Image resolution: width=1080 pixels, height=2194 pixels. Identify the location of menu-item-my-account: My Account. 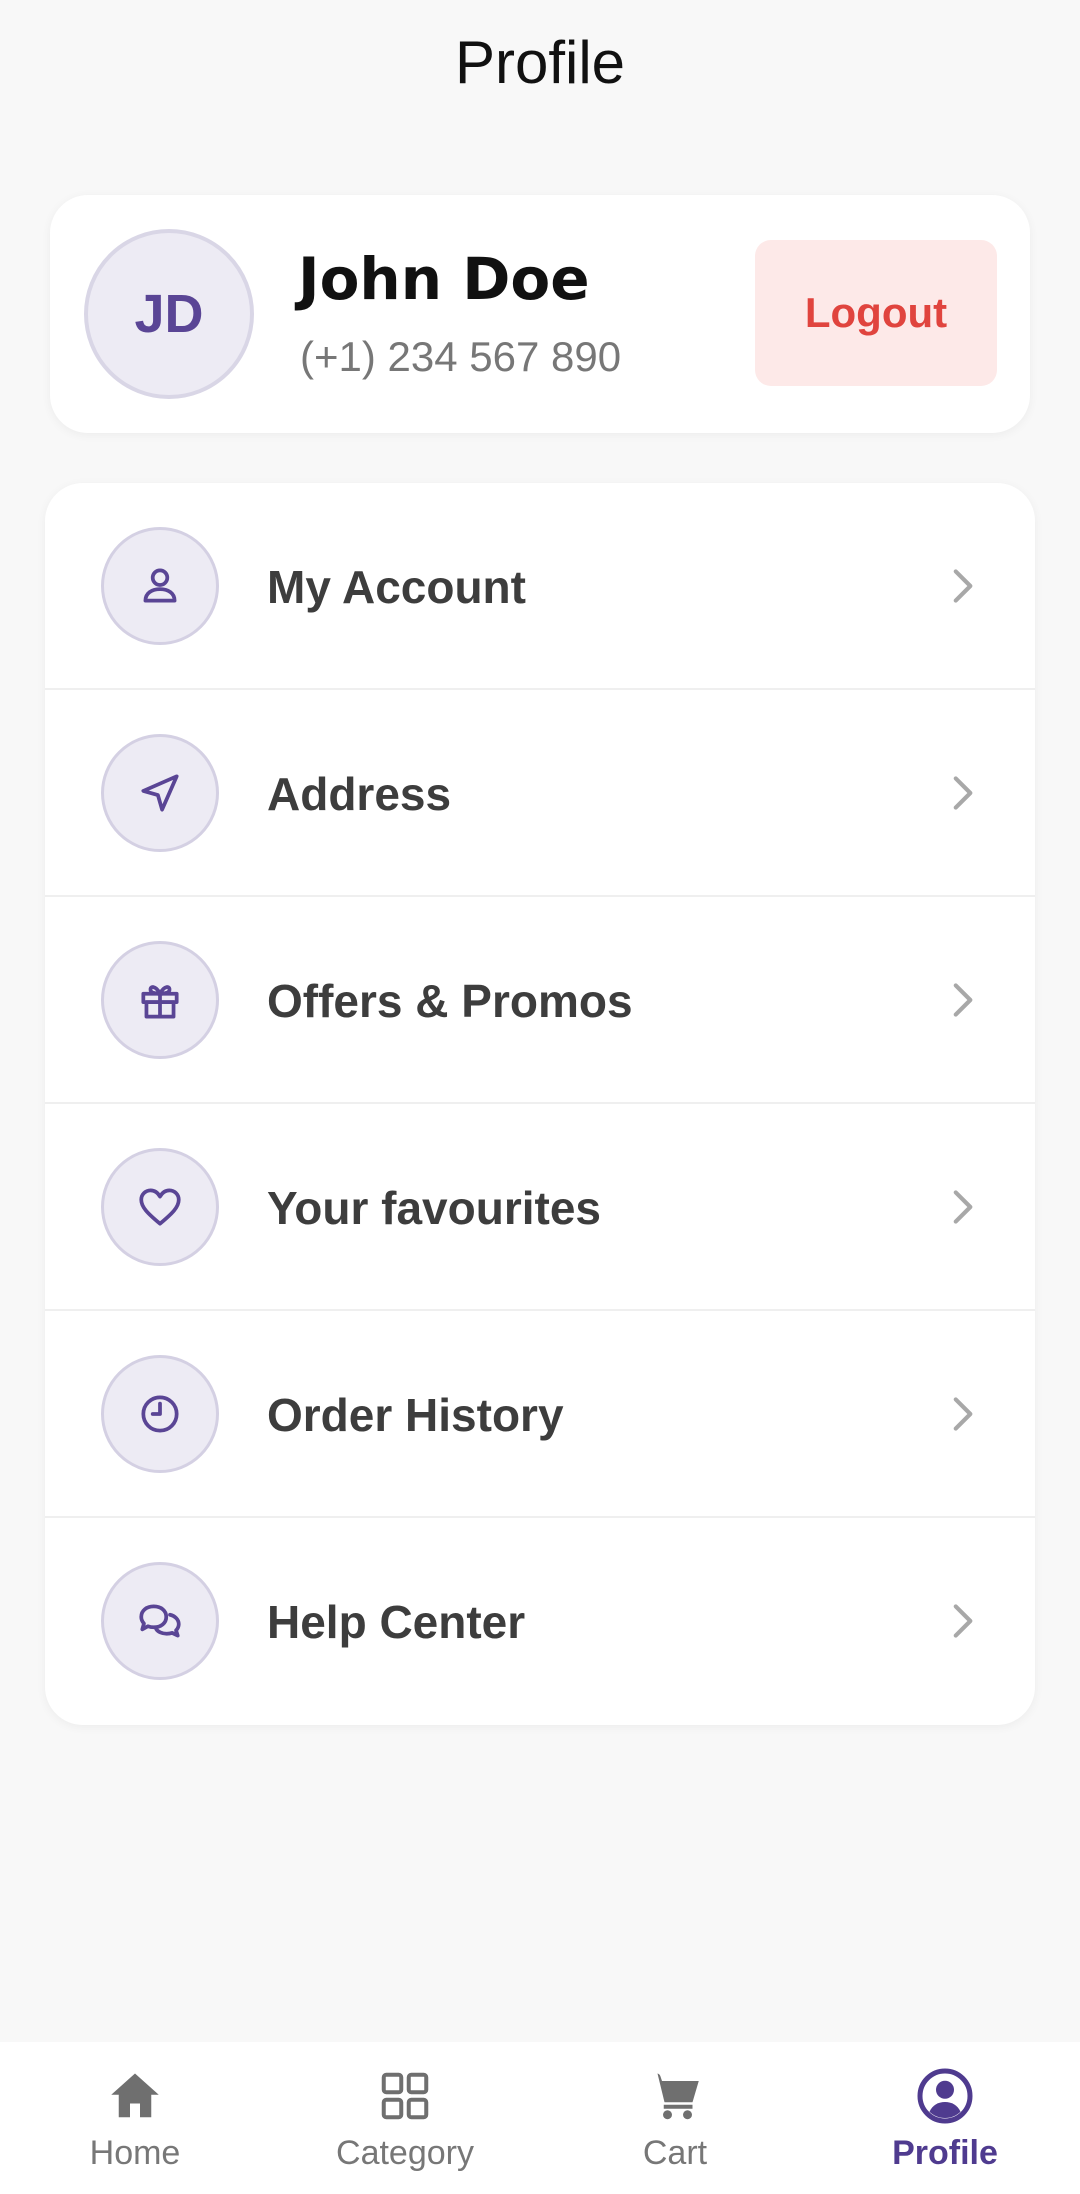
(540, 586).